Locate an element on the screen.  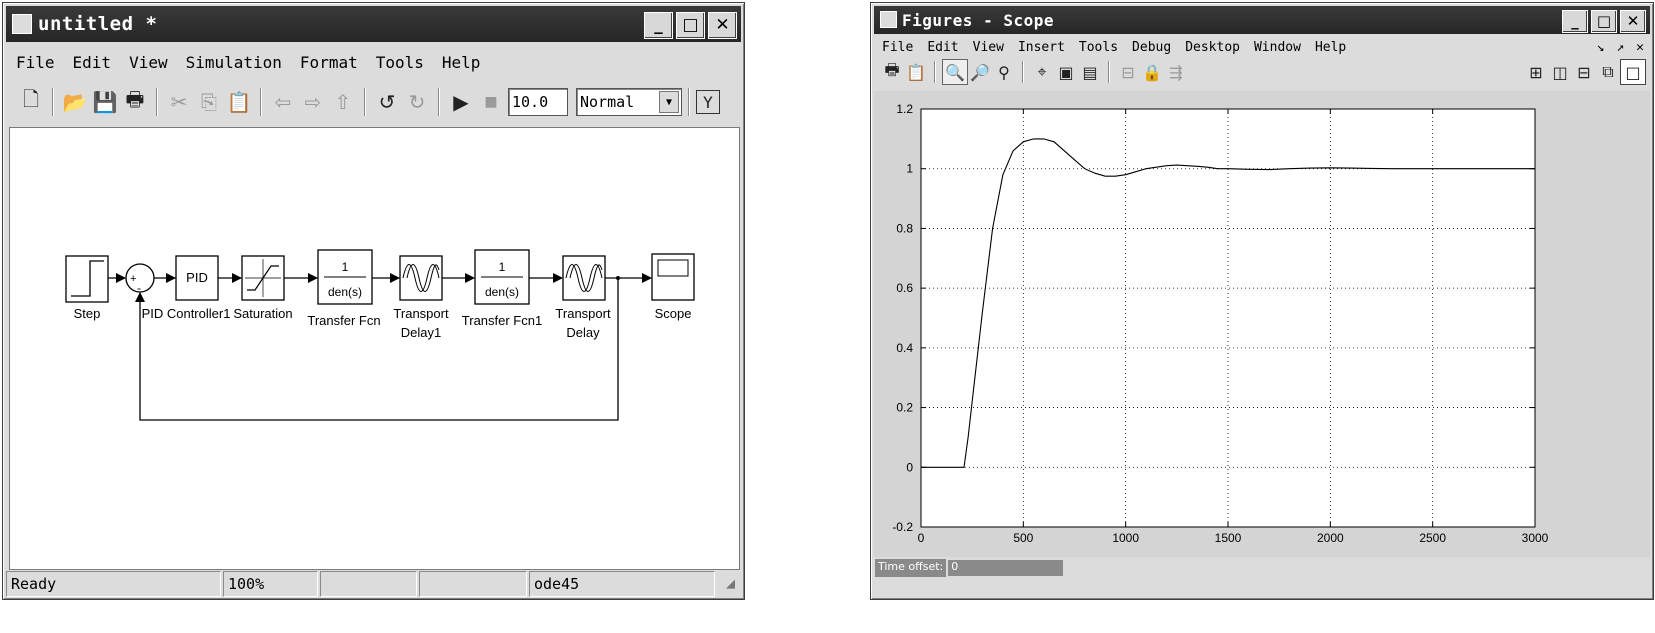
transport-delay1-block is located at coordinates (421, 278).